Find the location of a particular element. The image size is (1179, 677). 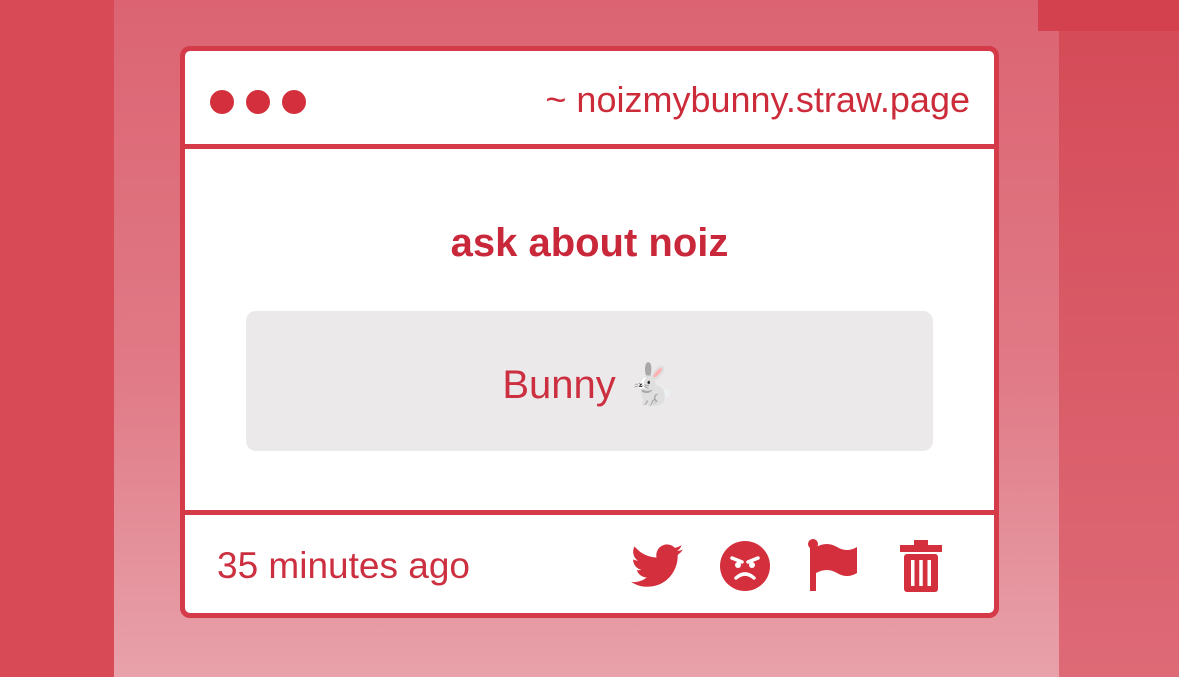

trash-icon is located at coordinates (921, 566).